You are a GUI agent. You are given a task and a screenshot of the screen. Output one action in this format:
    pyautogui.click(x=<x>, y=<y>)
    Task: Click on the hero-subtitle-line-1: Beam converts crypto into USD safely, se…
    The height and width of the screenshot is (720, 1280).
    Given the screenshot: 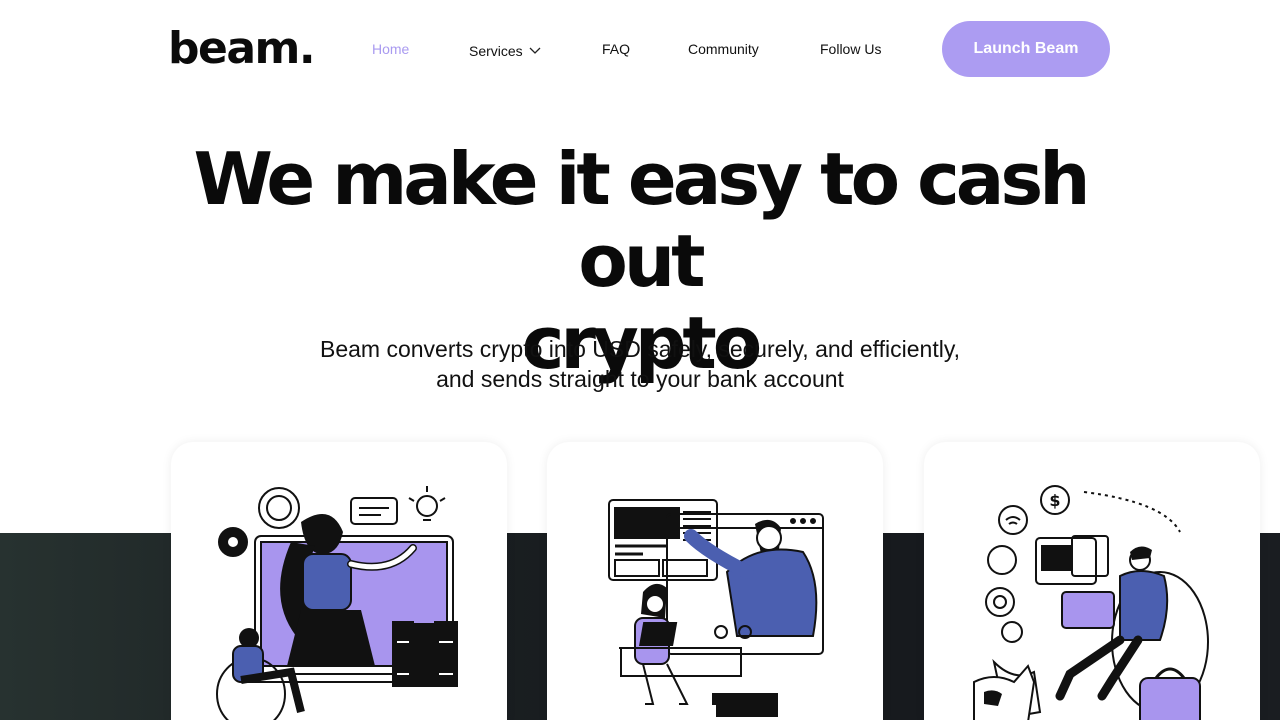 What is the action you would take?
    pyautogui.click(x=639, y=349)
    